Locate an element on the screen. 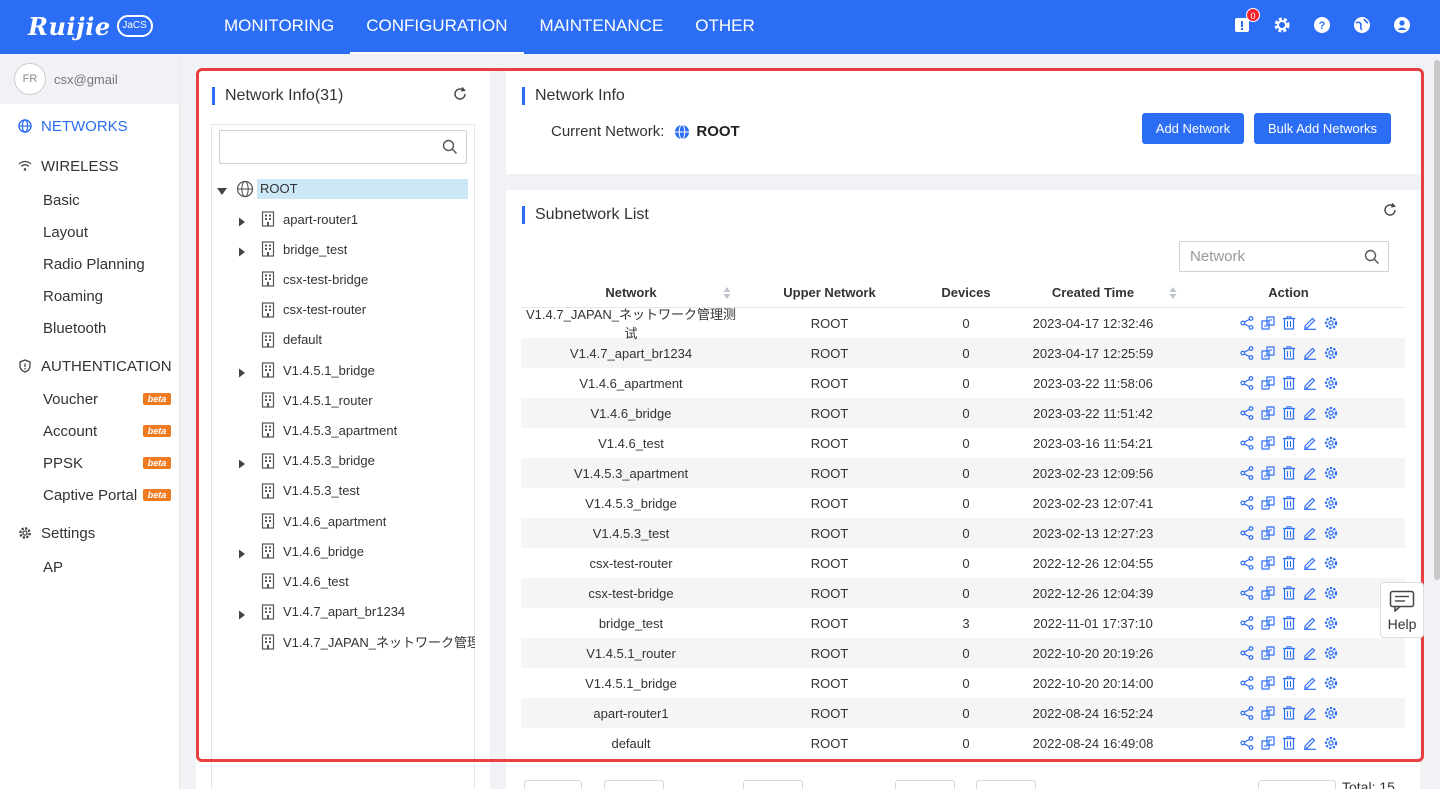 The height and width of the screenshot is (789, 1440). tree-search-input is located at coordinates (343, 147).